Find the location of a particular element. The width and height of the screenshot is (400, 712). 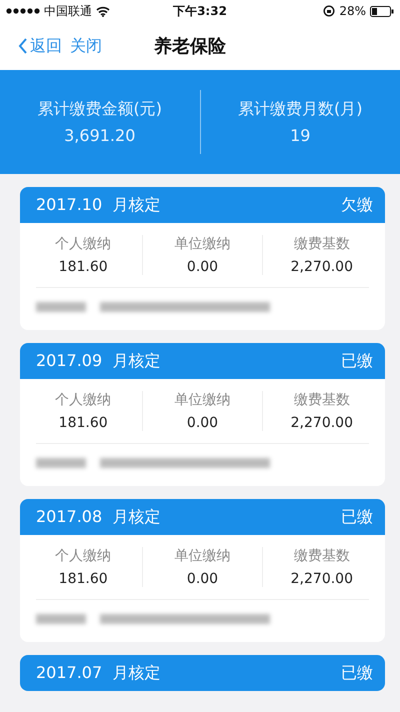

page-title: 养老保险 is located at coordinates (190, 46).